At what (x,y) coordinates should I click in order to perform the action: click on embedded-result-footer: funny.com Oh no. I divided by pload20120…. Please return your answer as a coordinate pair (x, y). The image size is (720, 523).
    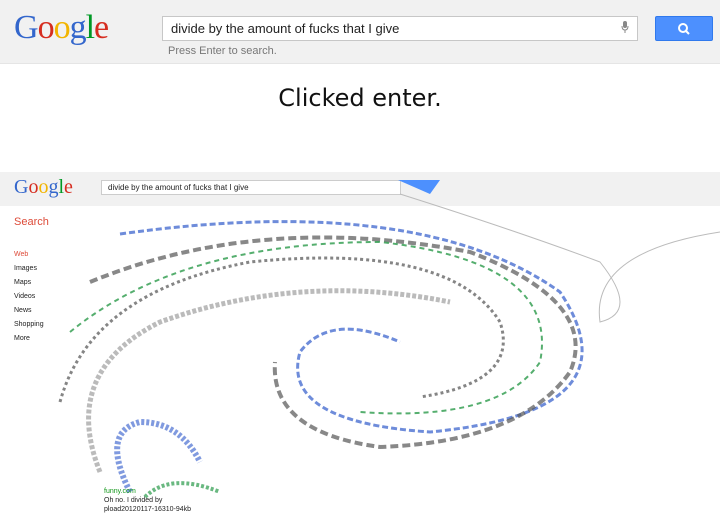
    Looking at the image, I should click on (147, 500).